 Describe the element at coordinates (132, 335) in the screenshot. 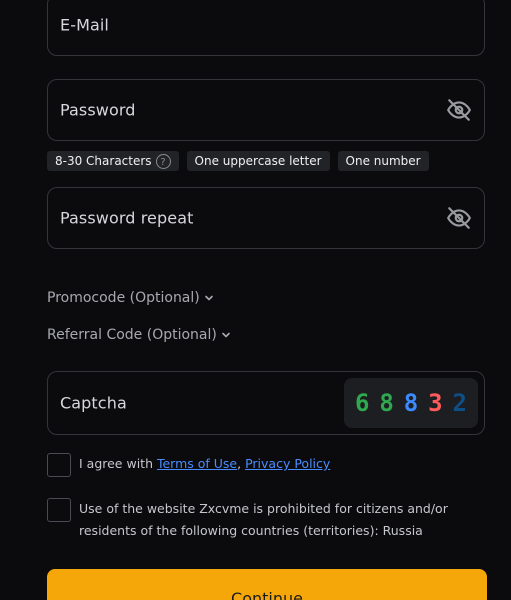

I see `referral-toggle-label: Referral Code (Optional)` at that location.